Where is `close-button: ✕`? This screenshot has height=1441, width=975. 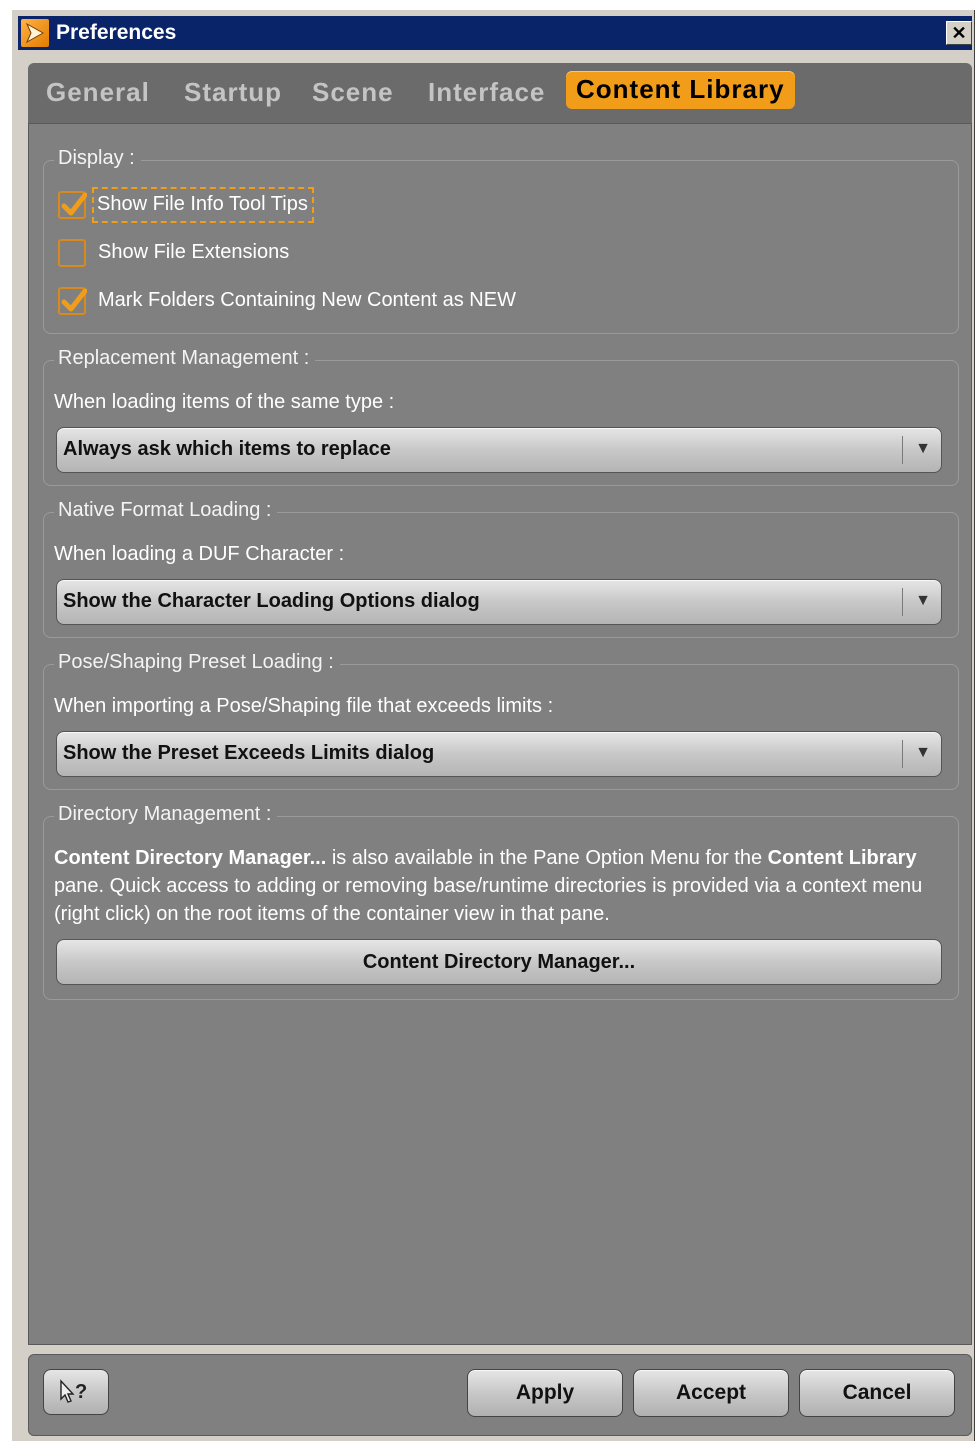
close-button: ✕ is located at coordinates (959, 33).